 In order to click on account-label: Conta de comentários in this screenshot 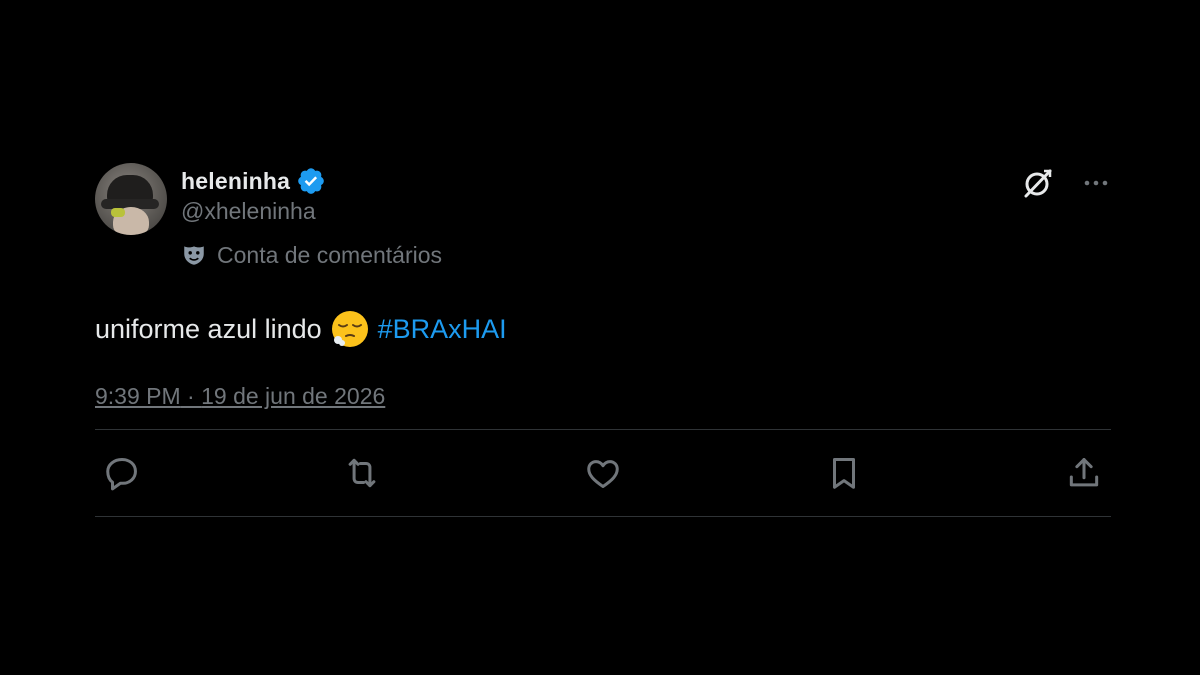, I will do `click(311, 255)`.